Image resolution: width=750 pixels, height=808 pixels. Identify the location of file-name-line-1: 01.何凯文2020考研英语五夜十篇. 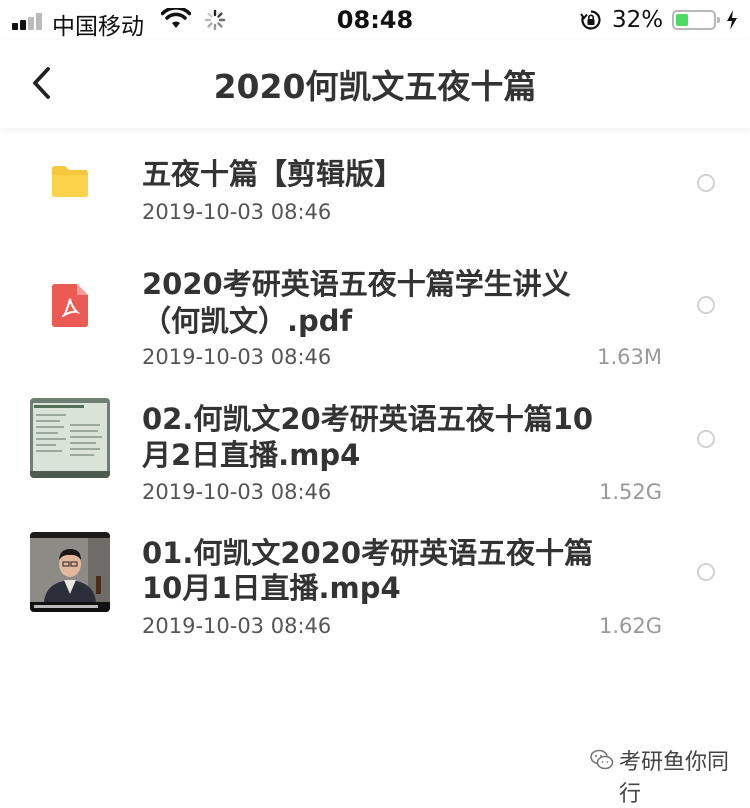
(368, 553).